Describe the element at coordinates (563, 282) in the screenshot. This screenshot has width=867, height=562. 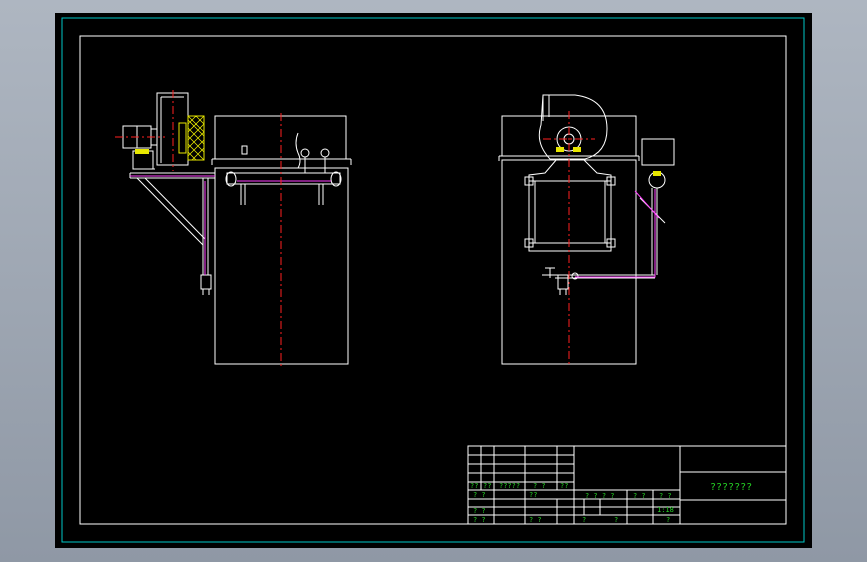
I see `front-drain-valve` at that location.